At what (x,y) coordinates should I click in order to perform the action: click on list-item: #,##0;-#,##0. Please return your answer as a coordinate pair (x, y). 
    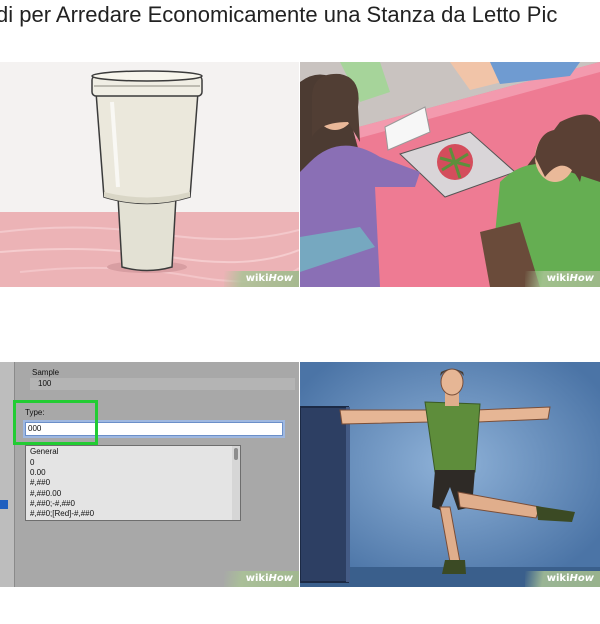
    Looking at the image, I should click on (52, 503).